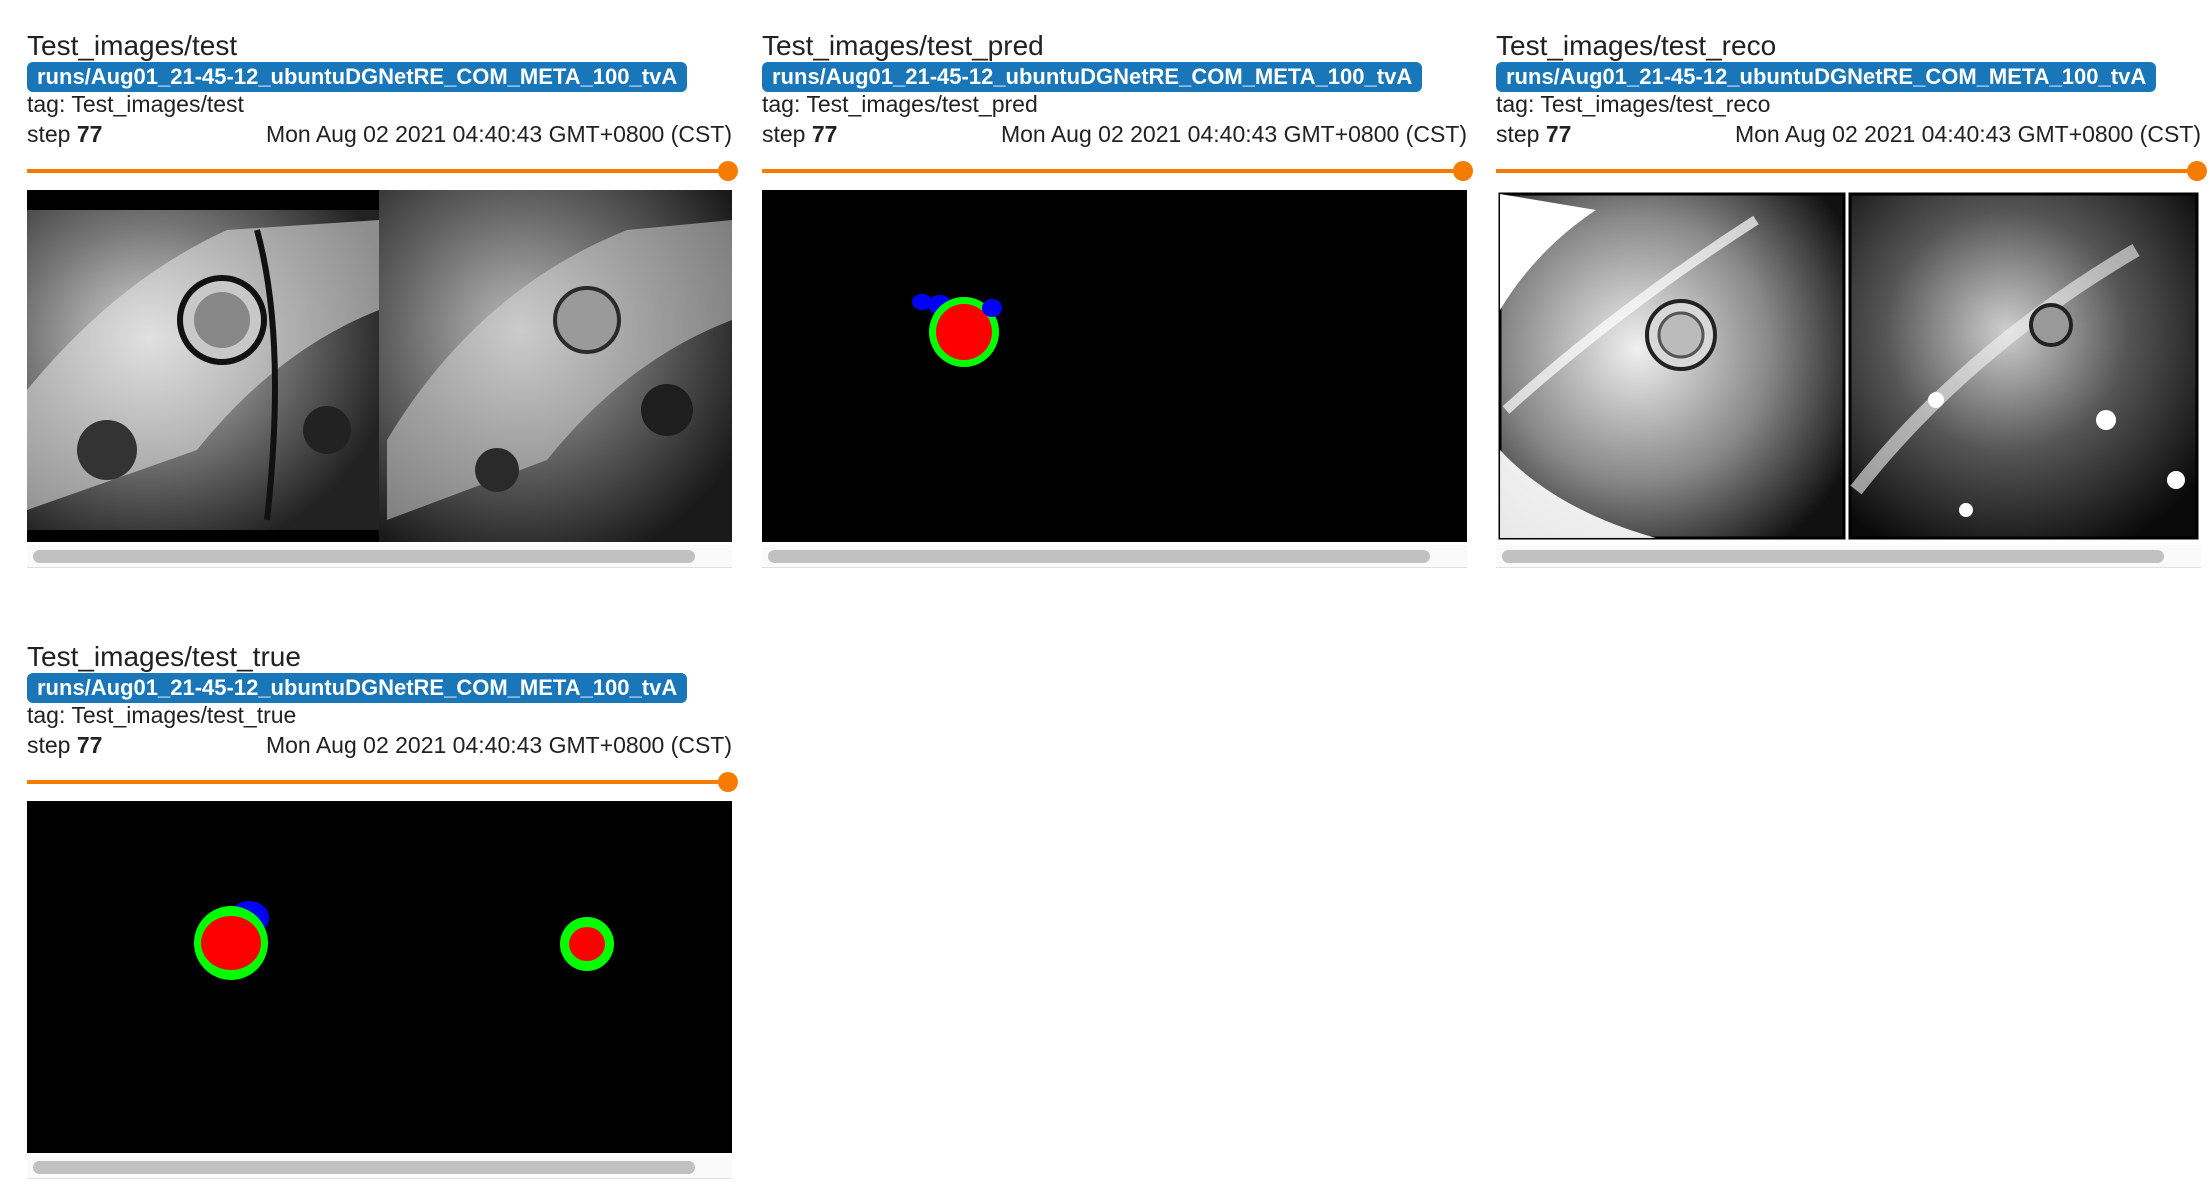  I want to click on card-title: Test_images/test_reco, so click(1636, 45).